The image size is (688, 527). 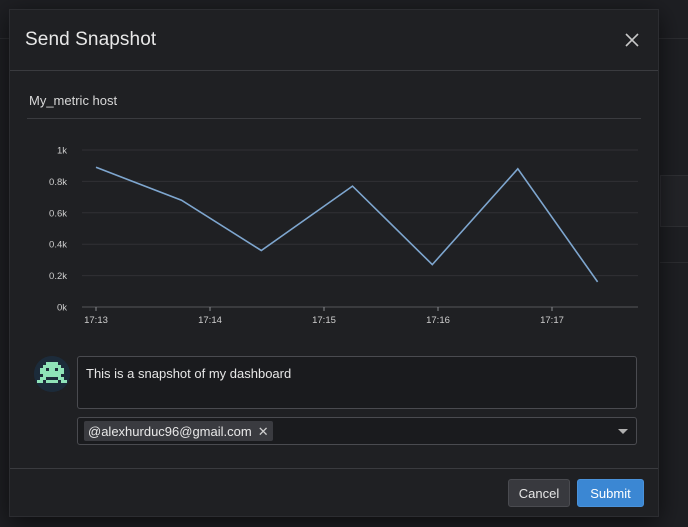 What do you see at coordinates (96, 320) in the screenshot?
I see `x-tick-label: 17:13` at bounding box center [96, 320].